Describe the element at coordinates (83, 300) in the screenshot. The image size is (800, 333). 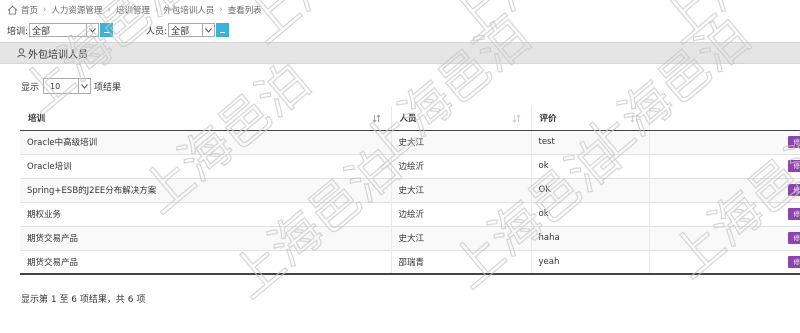
I see `table-info: 显示第 1 至 6 项结果，共 6 项` at that location.